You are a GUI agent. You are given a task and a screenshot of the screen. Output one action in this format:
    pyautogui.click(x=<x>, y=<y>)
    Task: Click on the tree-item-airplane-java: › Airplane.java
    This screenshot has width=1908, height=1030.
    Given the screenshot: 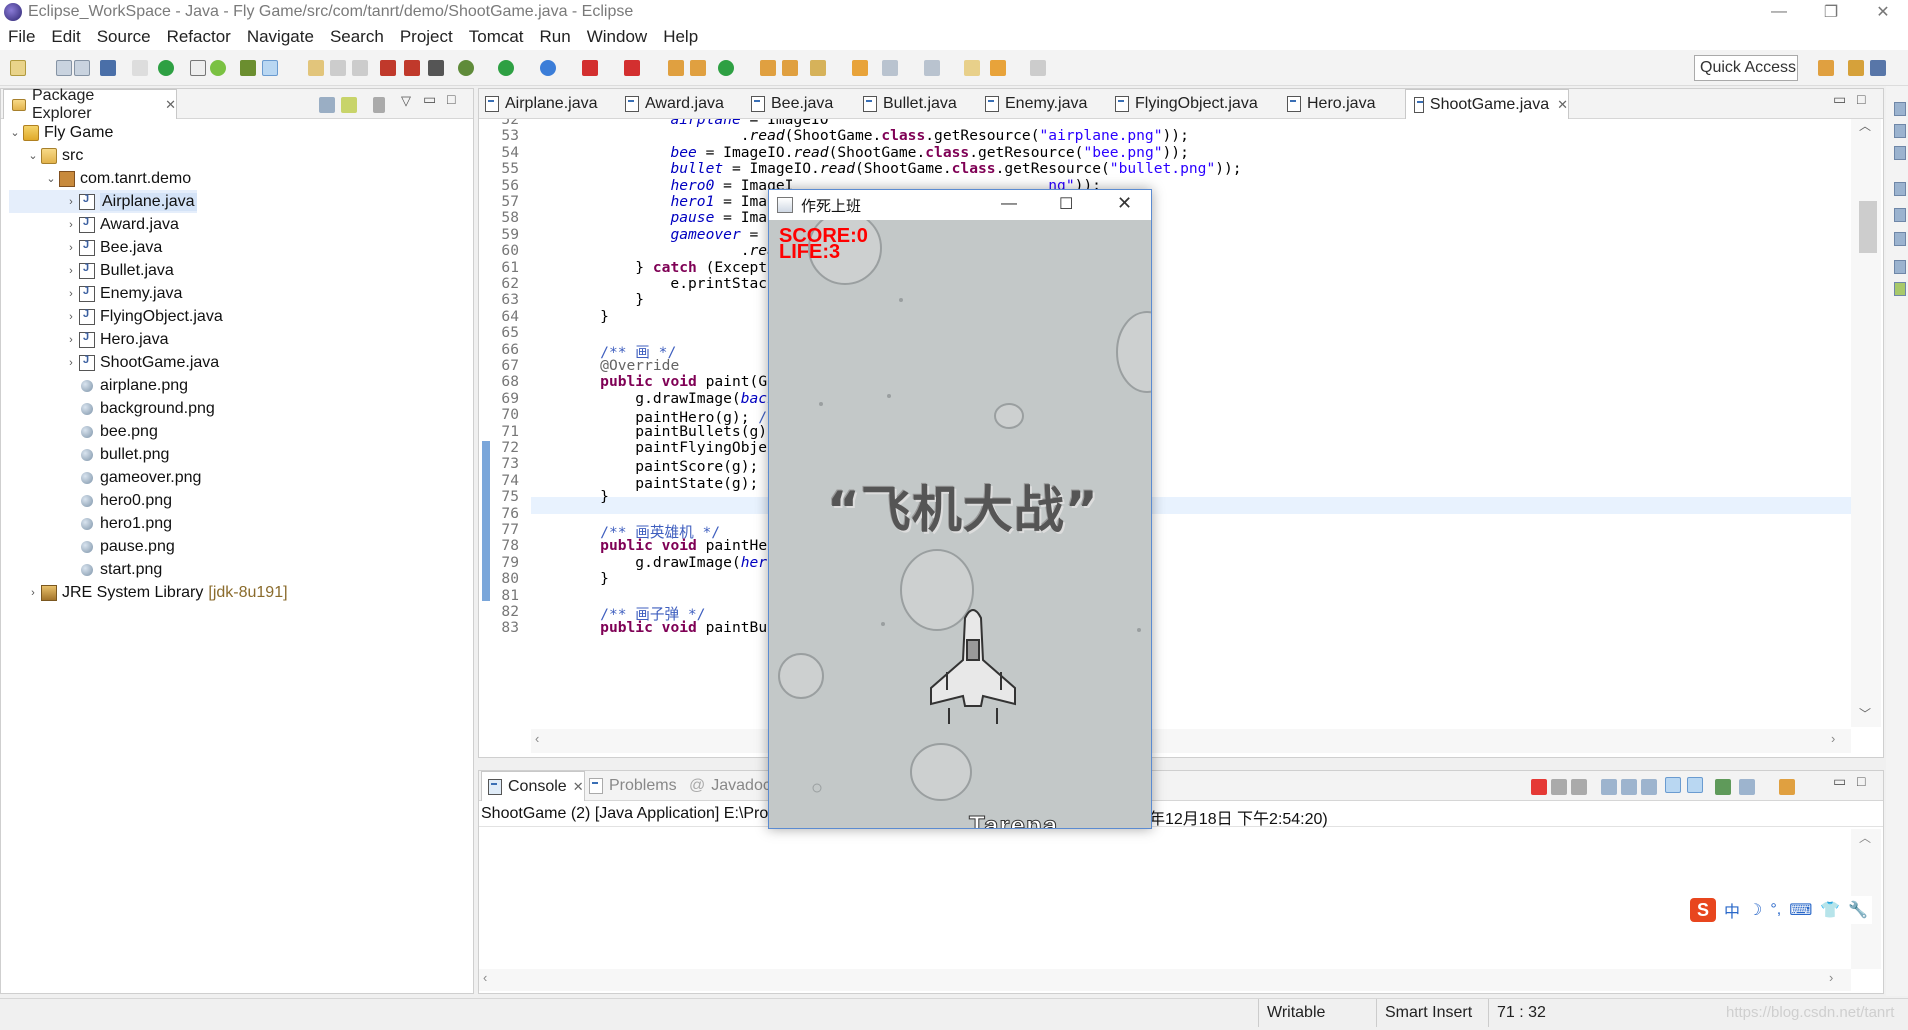 What is the action you would take?
    pyautogui.click(x=103, y=201)
    